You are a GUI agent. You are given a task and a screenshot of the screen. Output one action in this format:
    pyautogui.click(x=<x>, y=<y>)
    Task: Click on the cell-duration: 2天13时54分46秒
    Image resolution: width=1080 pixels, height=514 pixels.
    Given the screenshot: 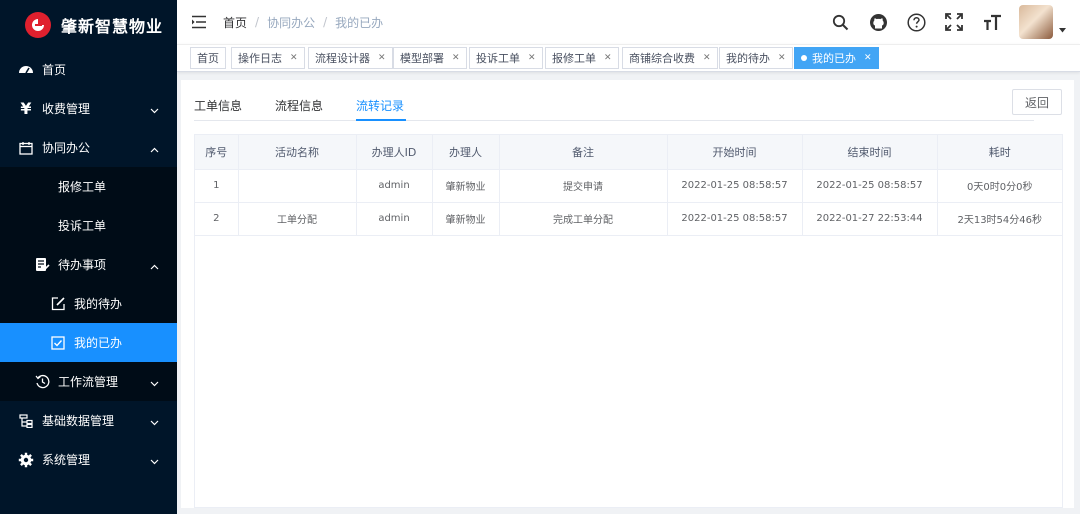 What is the action you would take?
    pyautogui.click(x=999, y=219)
    